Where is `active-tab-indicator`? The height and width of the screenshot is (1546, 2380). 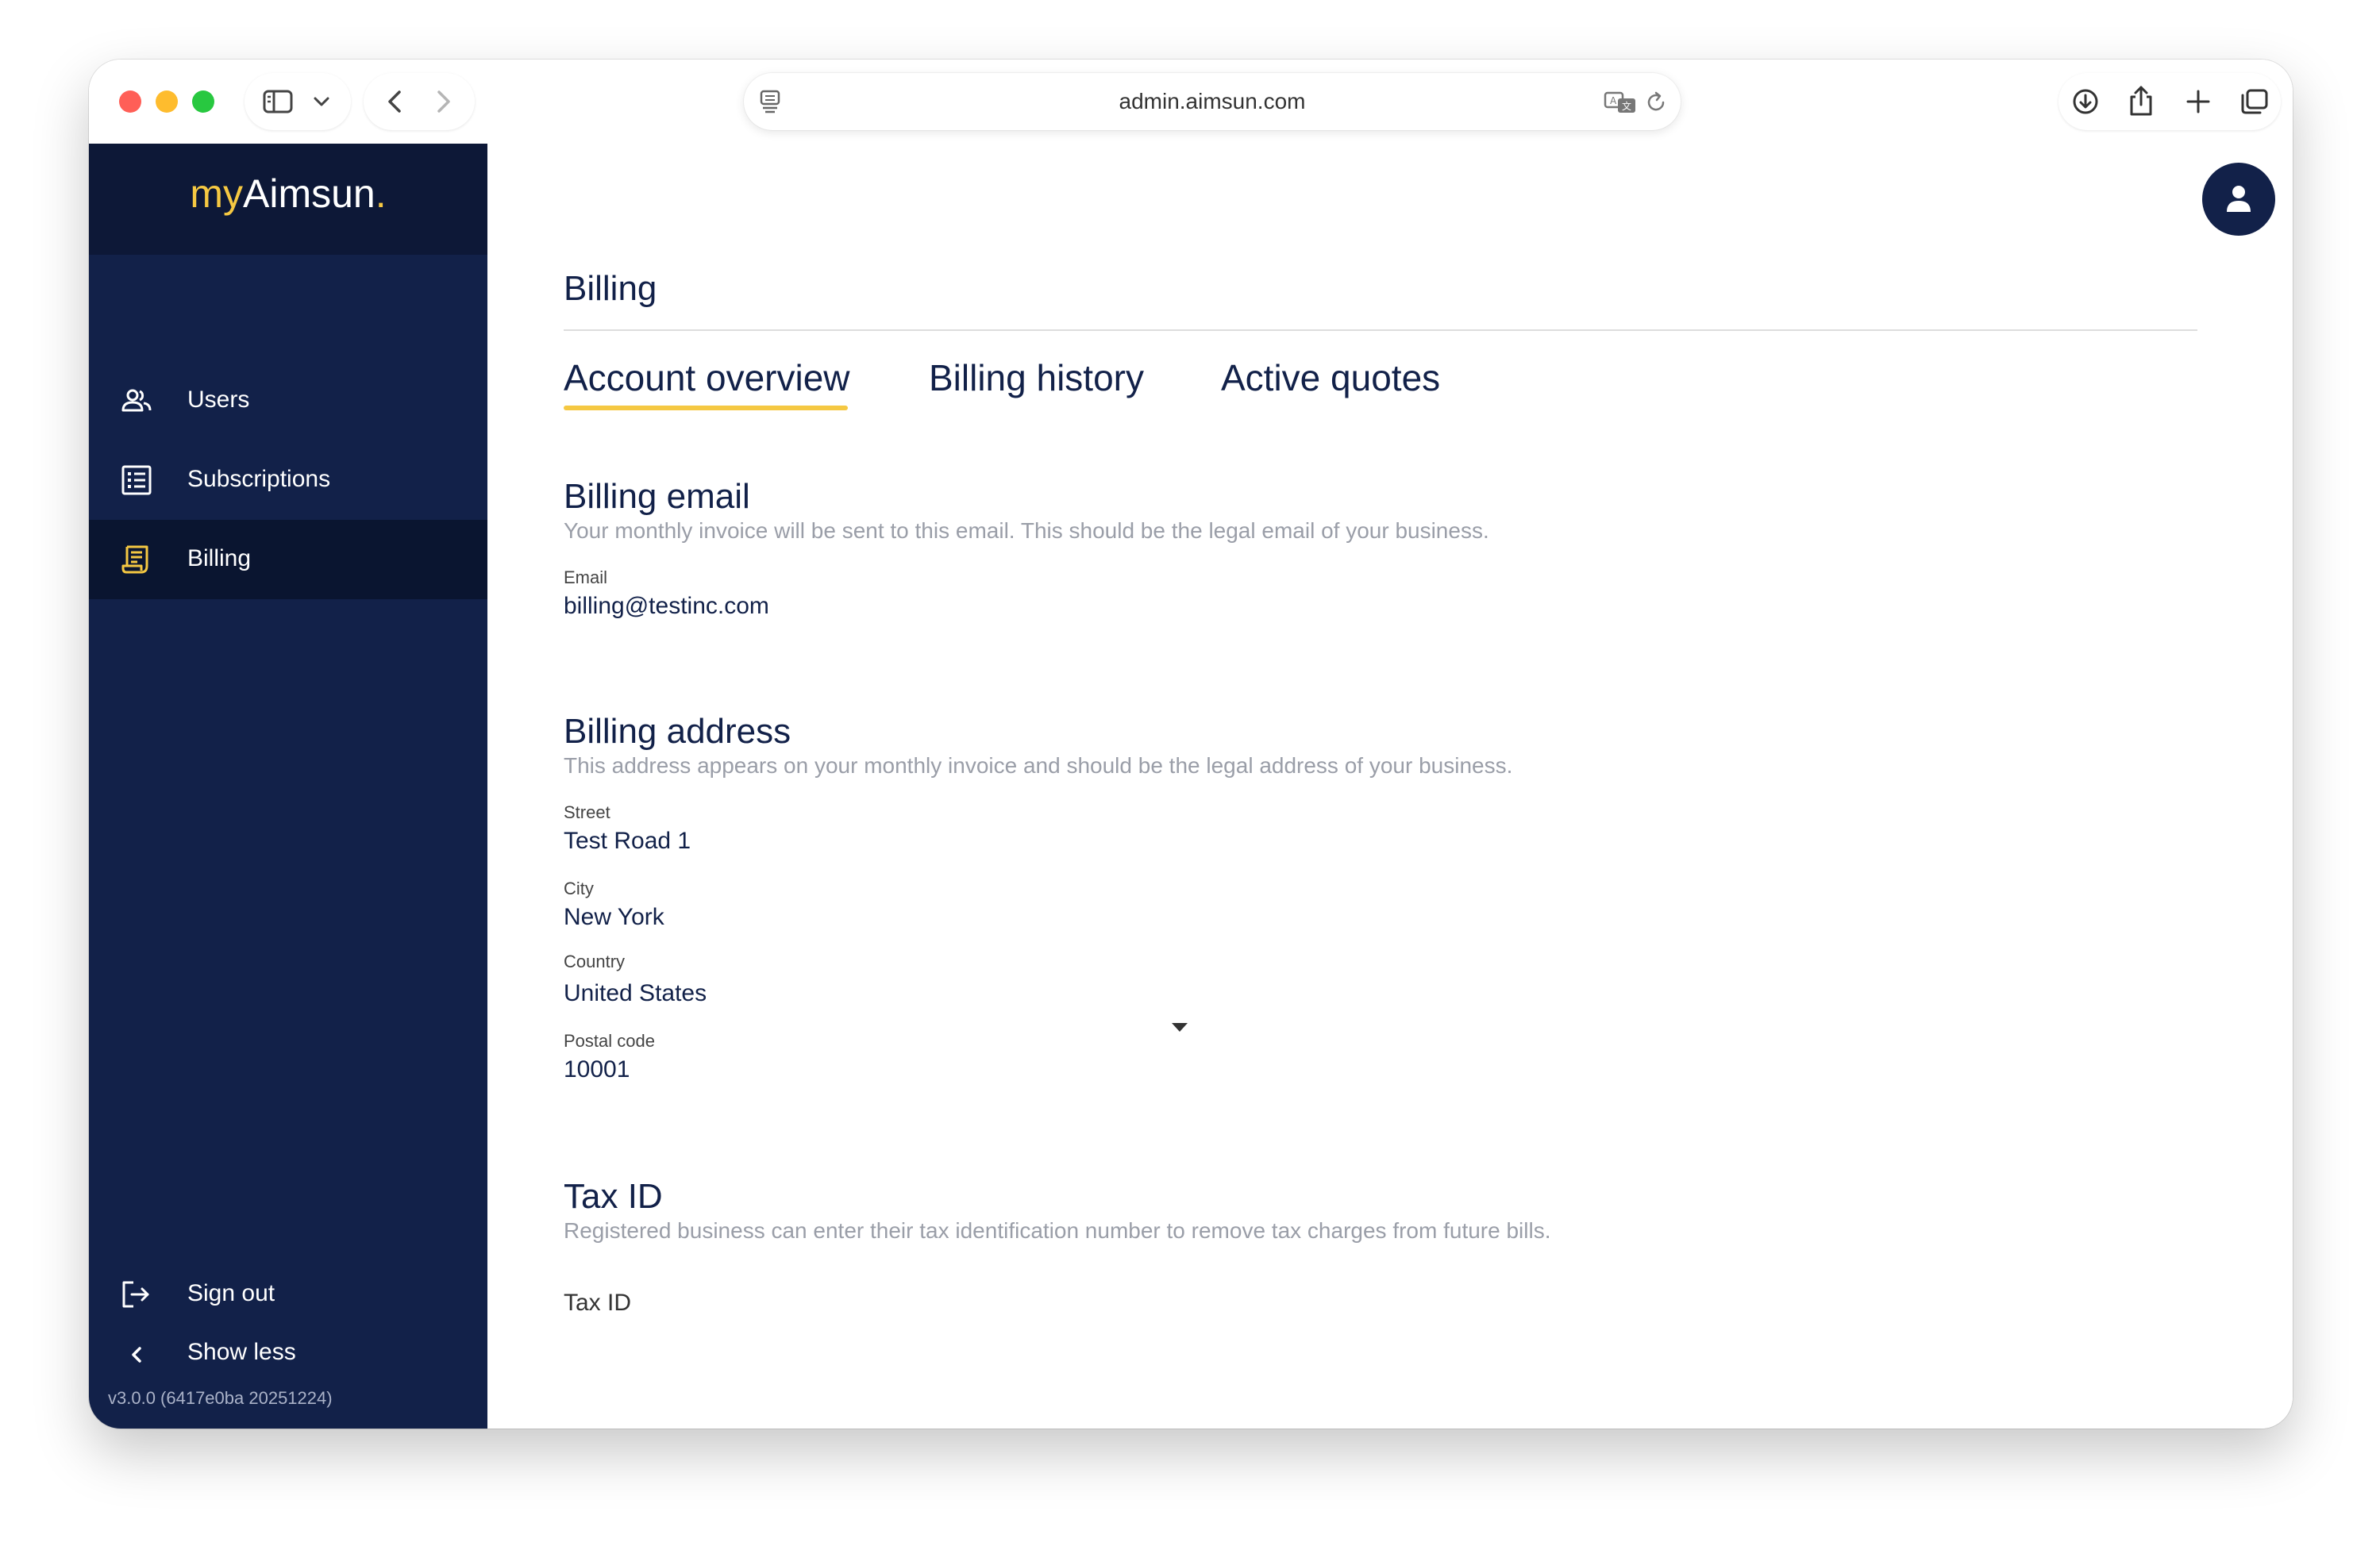 active-tab-indicator is located at coordinates (706, 408).